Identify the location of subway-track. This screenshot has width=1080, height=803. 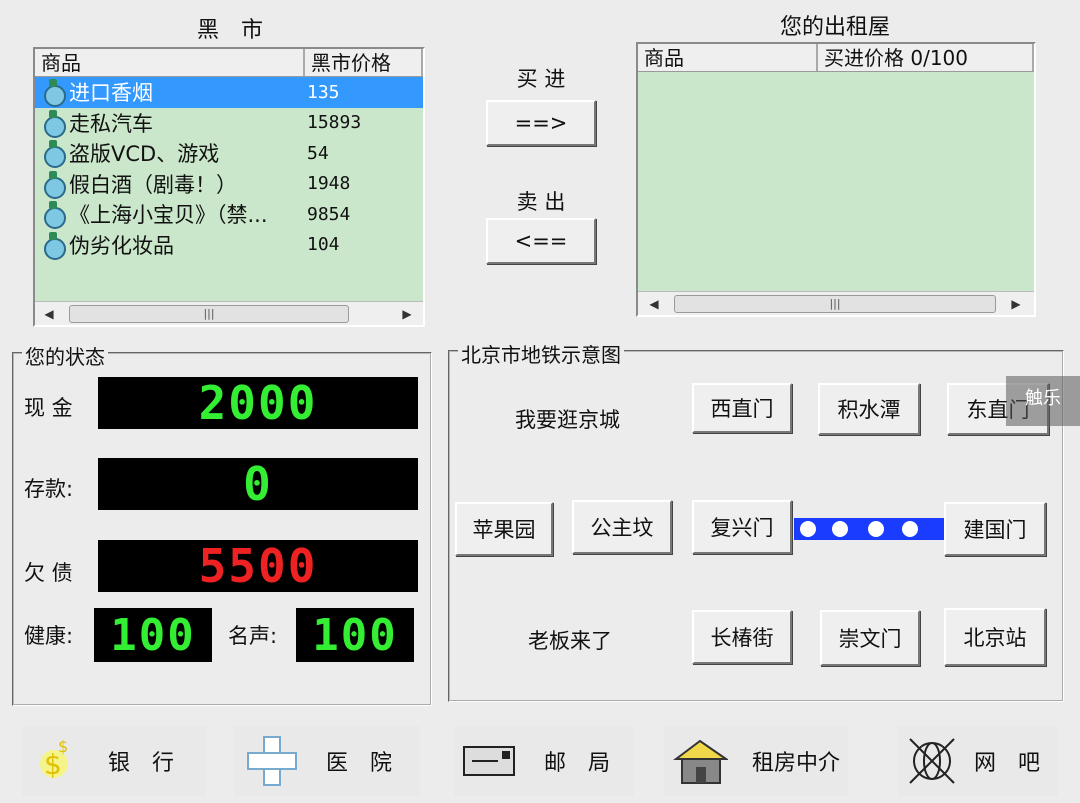
(869, 529).